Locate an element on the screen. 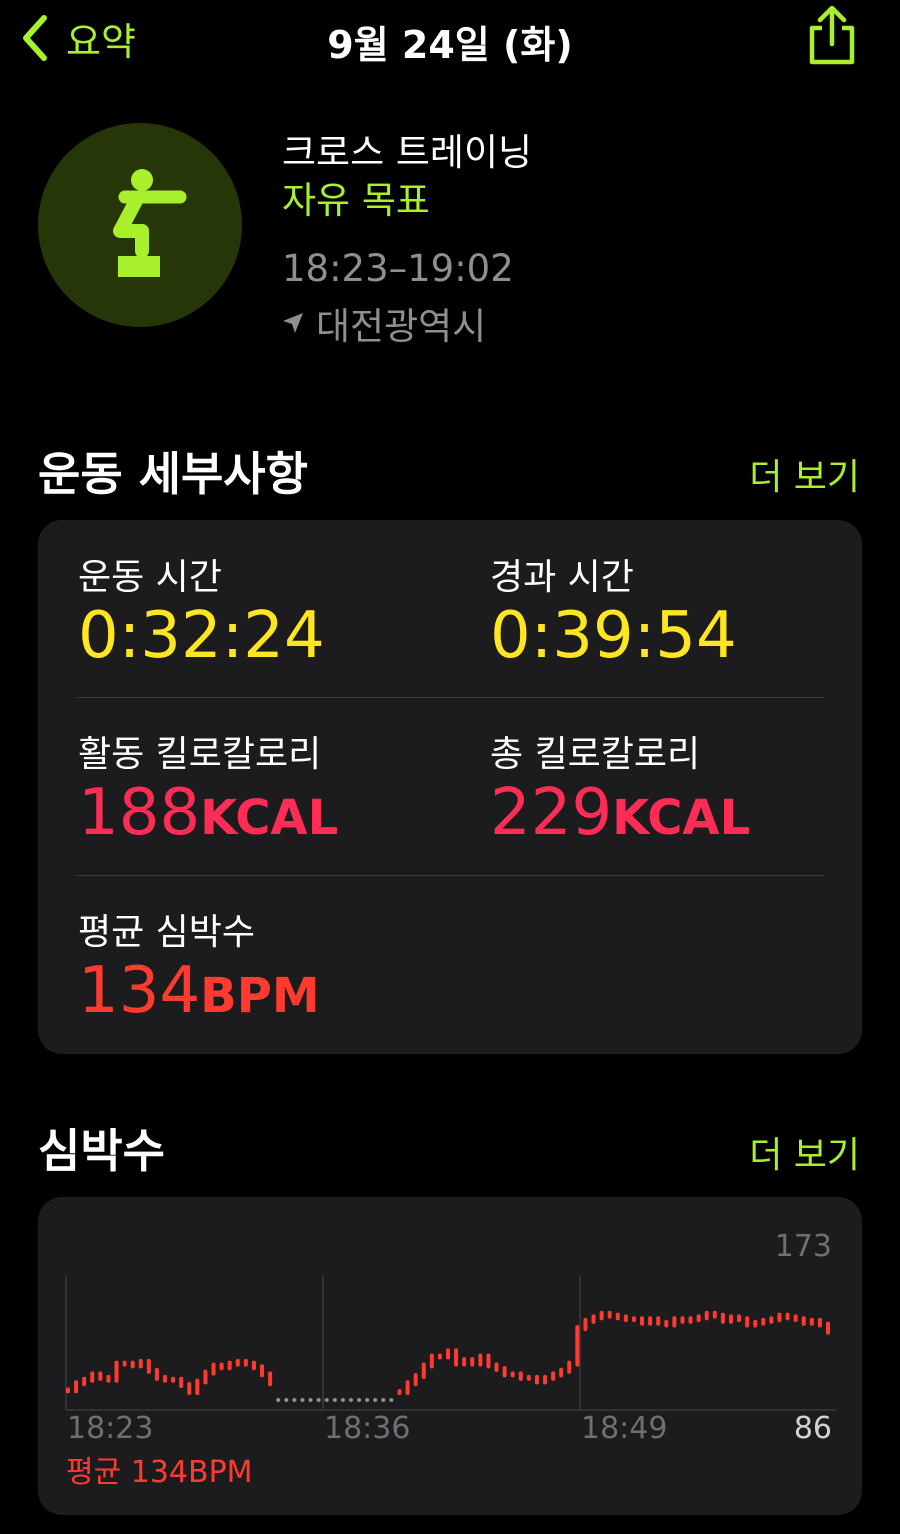 The image size is (900, 1534). active-kcal-metric: 활동 킬로칼로리 188KCAL is located at coordinates (208, 785).